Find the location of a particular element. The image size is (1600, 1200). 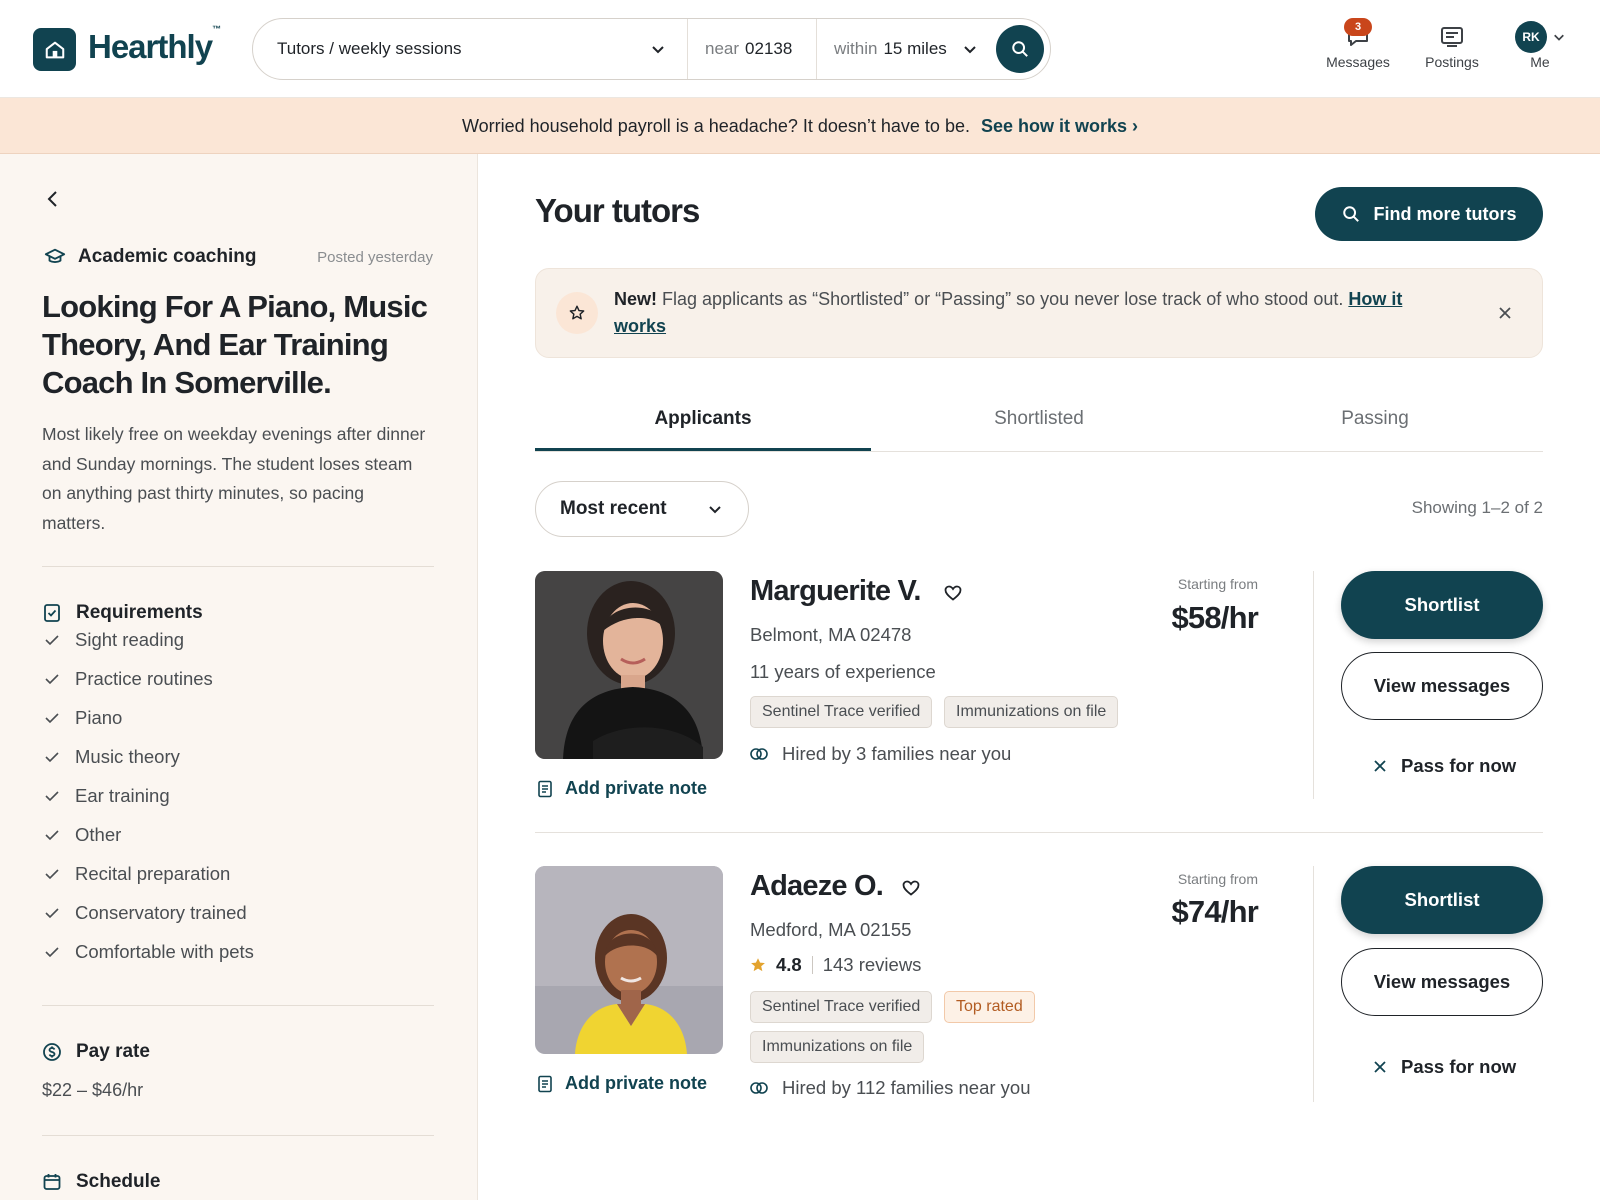

page-title: Your tutors is located at coordinates (617, 210).